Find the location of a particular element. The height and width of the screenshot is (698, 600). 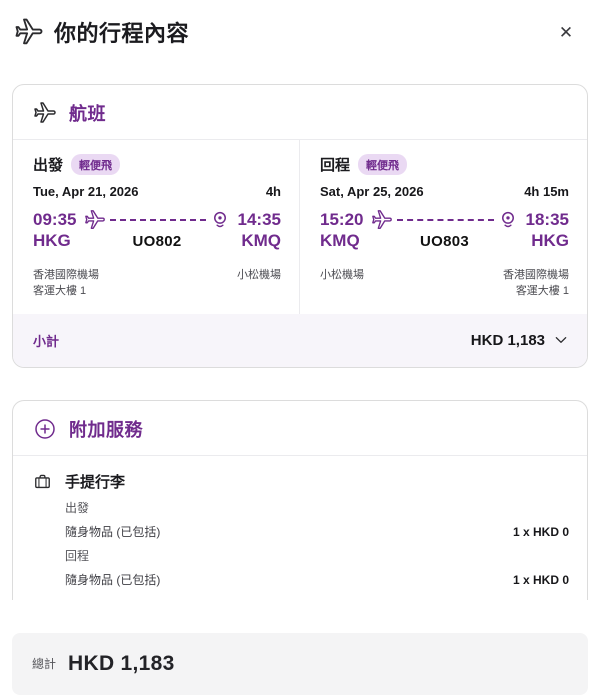

arrival-endpoint: 14:35 KMQ is located at coordinates (259, 230).